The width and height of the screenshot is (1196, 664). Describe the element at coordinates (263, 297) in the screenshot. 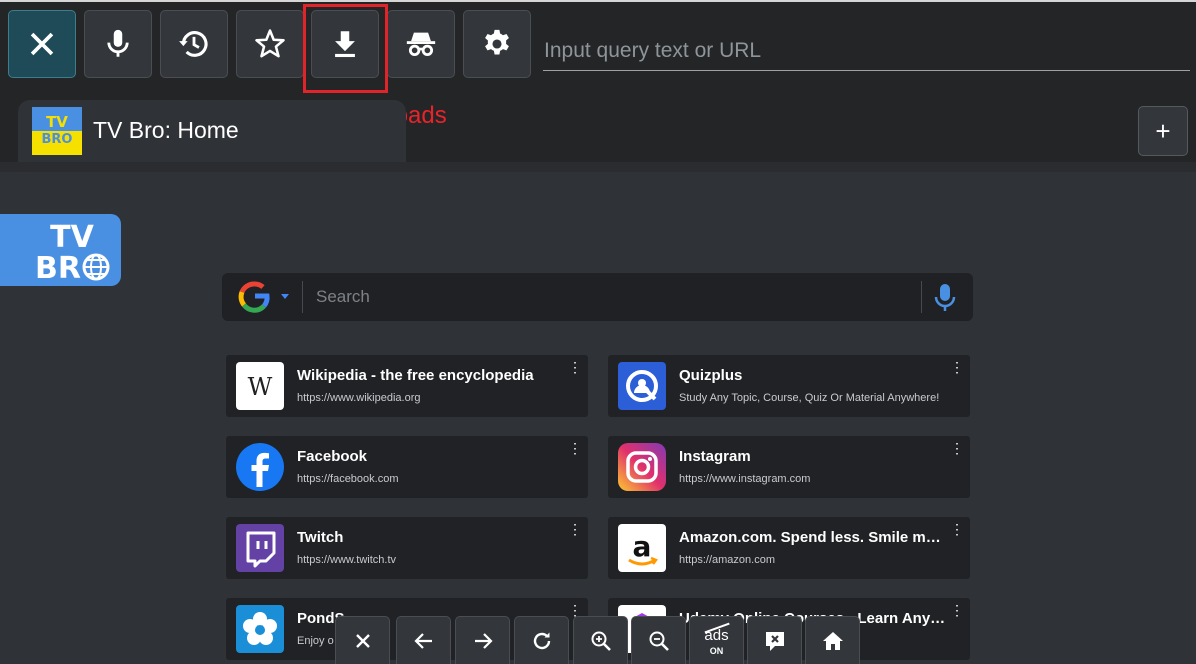

I see `google-icon` at that location.